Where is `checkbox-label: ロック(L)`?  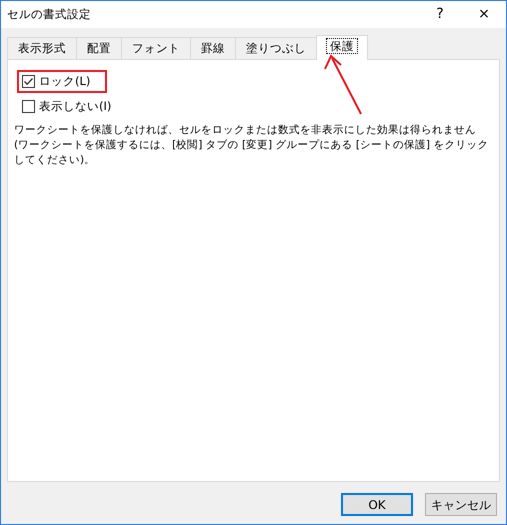
checkbox-label: ロック(L) is located at coordinates (64, 81).